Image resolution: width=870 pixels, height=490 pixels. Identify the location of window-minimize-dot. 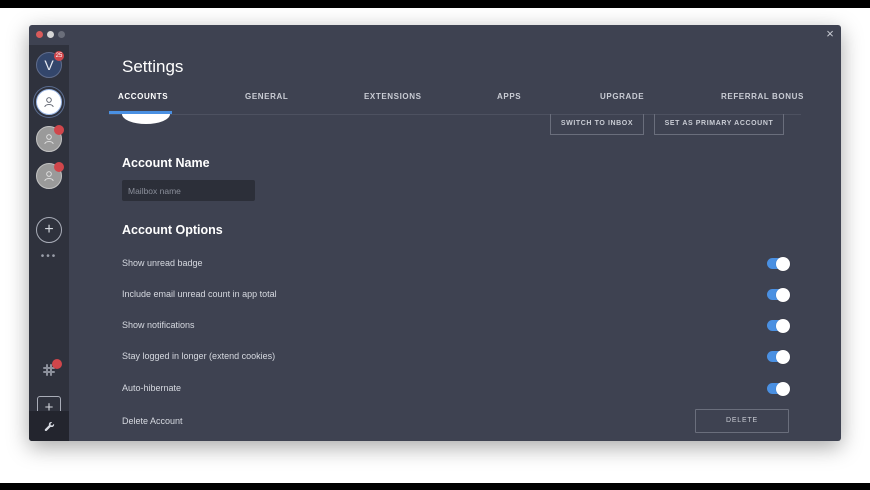
(50, 34).